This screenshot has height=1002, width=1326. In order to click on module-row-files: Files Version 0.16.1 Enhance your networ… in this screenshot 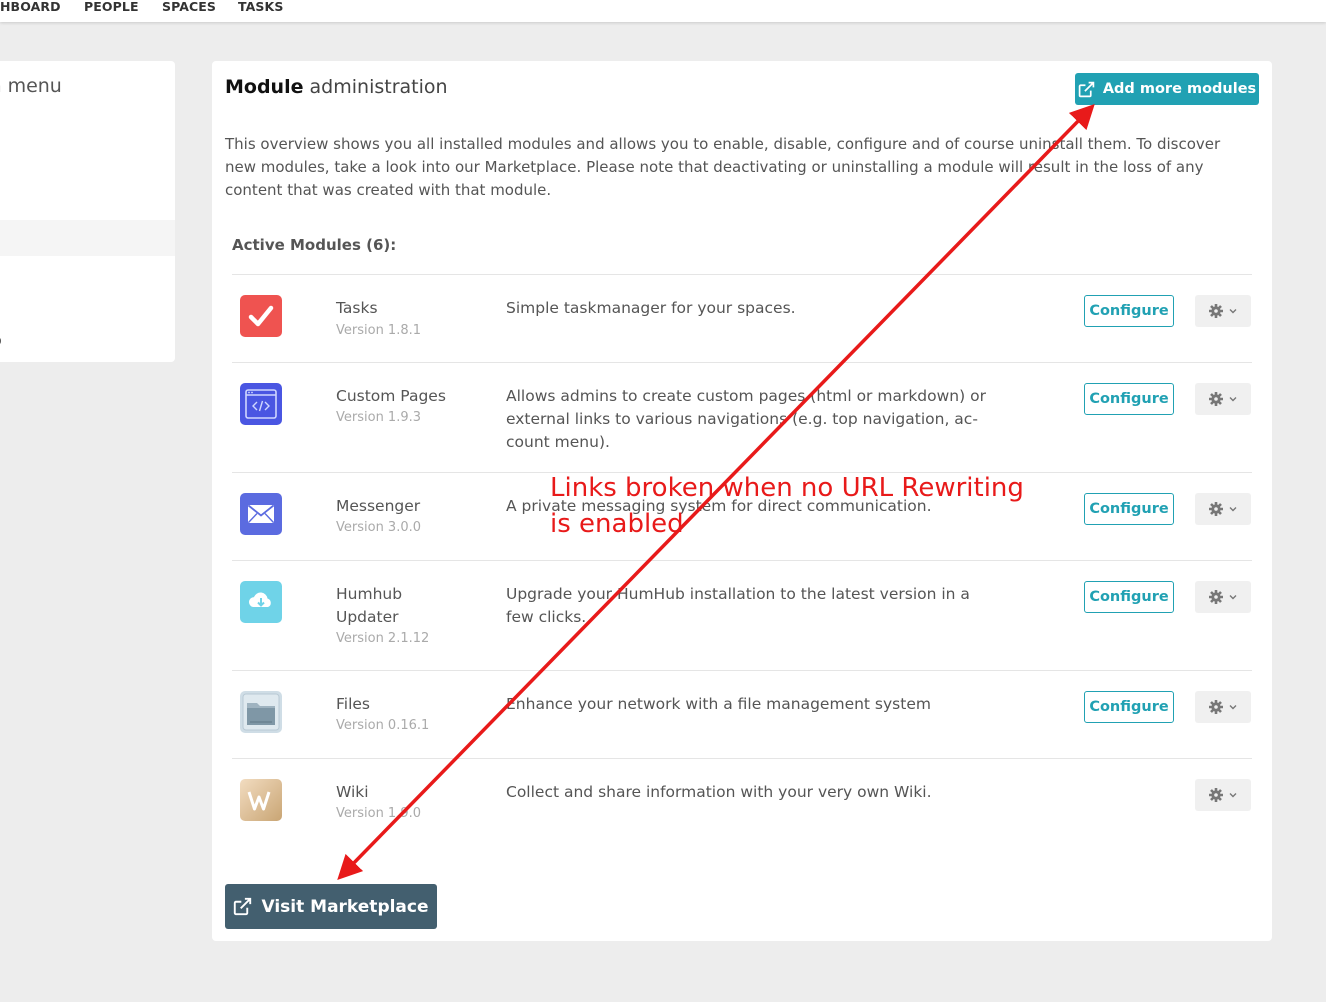, I will do `click(742, 714)`.